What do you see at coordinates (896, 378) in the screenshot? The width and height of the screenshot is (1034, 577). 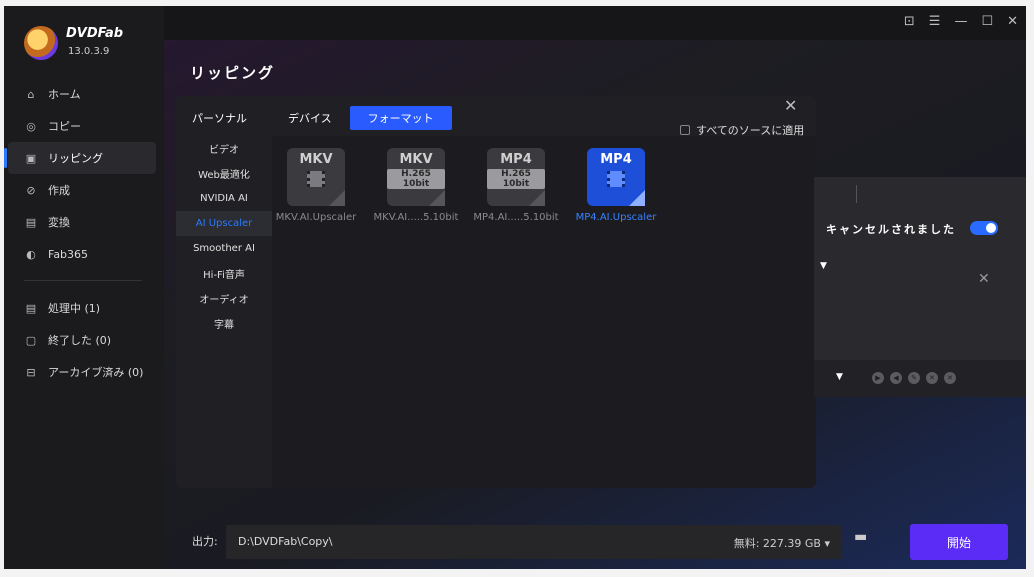 I see `back-icon: ◀` at bounding box center [896, 378].